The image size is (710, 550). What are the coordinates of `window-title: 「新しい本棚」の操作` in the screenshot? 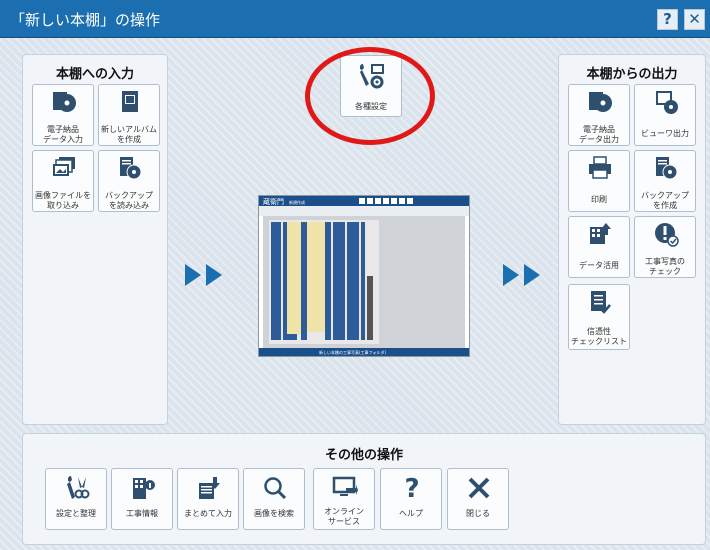 It's located at (85, 20).